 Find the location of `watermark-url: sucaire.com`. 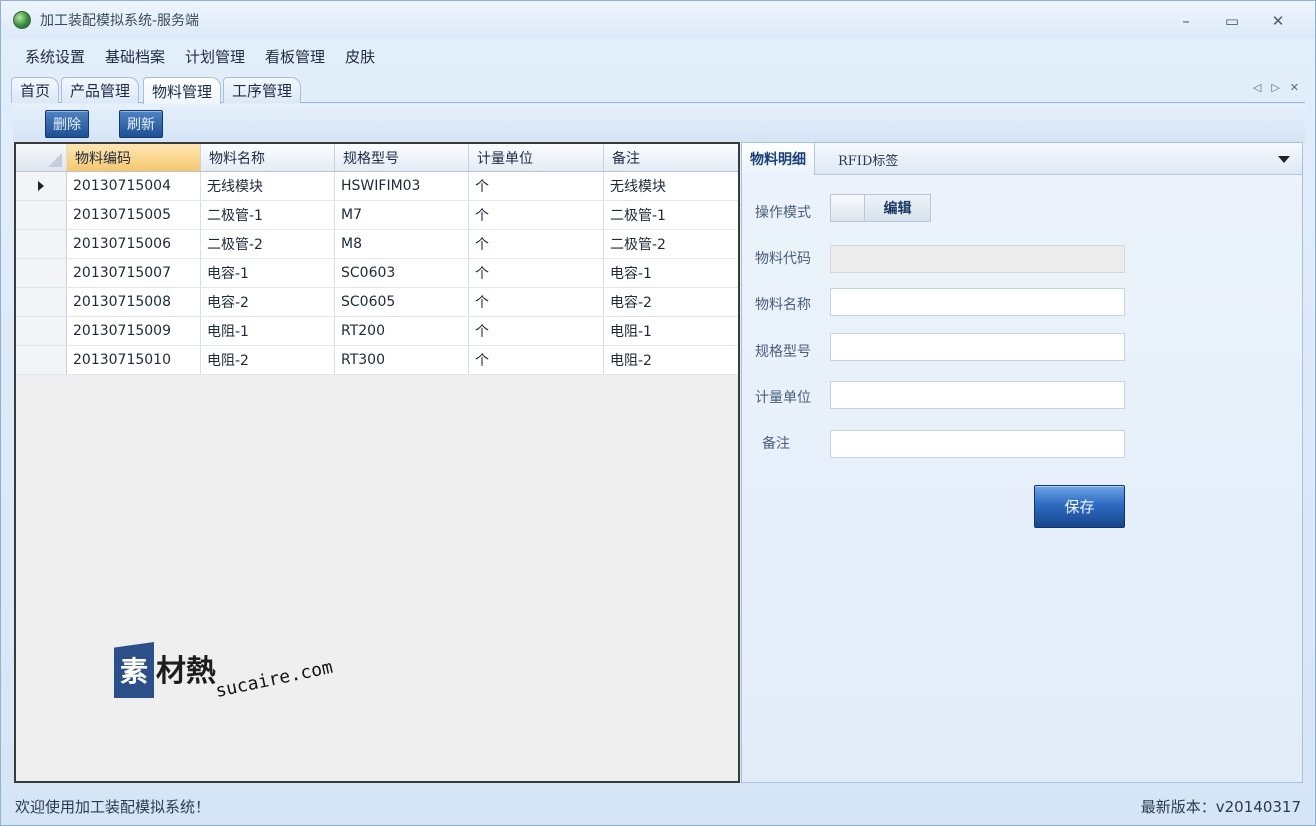

watermark-url: sucaire.com is located at coordinates (274, 679).